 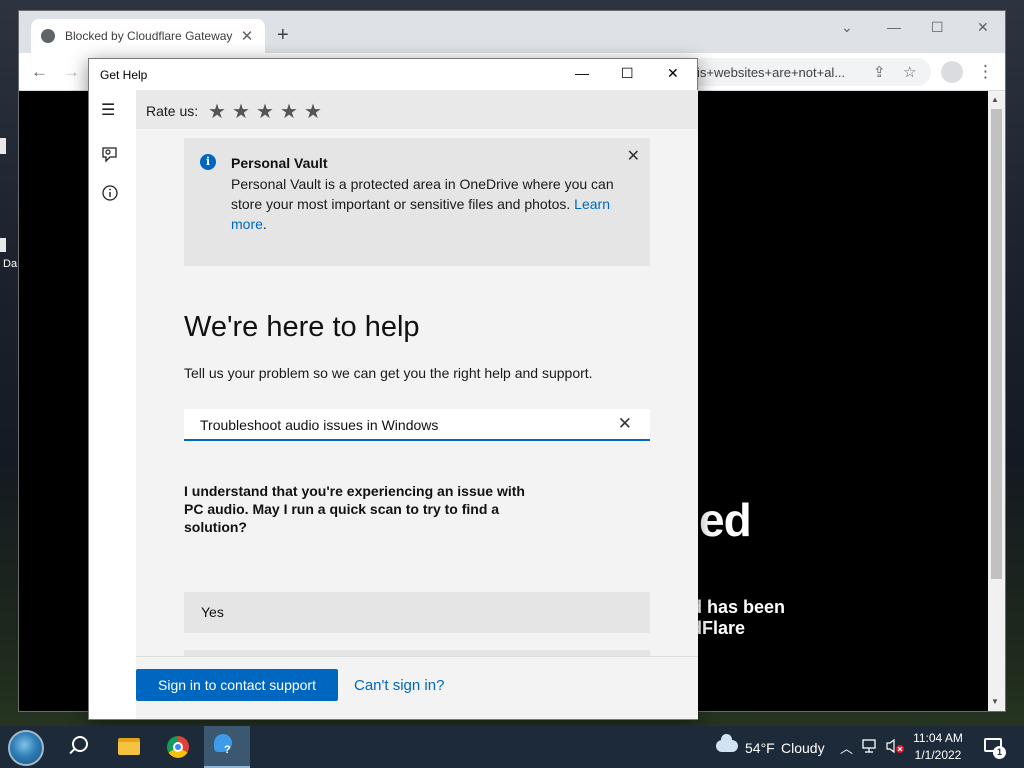 What do you see at coordinates (399, 685) in the screenshot?
I see `cant-sign-in-link: Can't sign in?` at bounding box center [399, 685].